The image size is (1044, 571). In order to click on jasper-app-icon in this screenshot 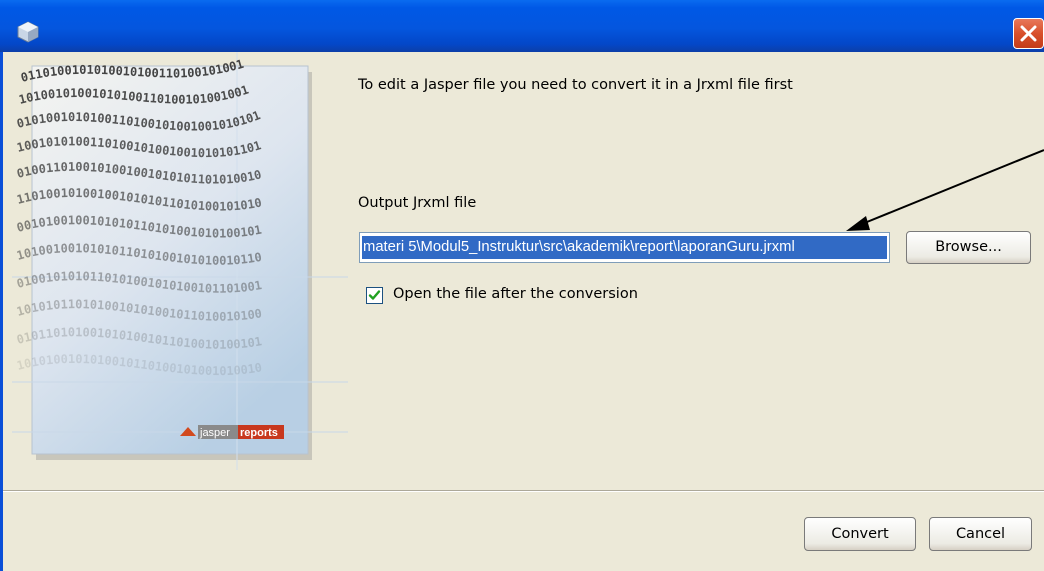, I will do `click(28, 32)`.